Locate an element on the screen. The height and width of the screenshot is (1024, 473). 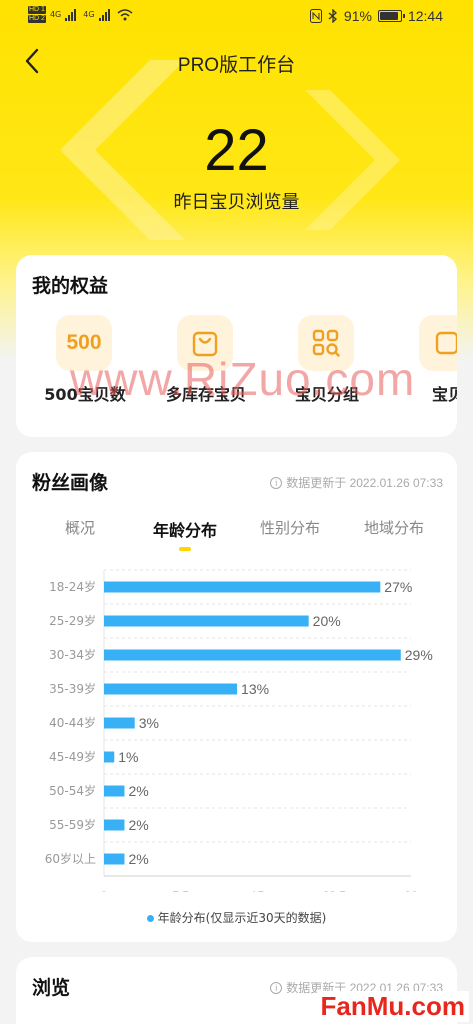
legend-dot is located at coordinates (150, 918).